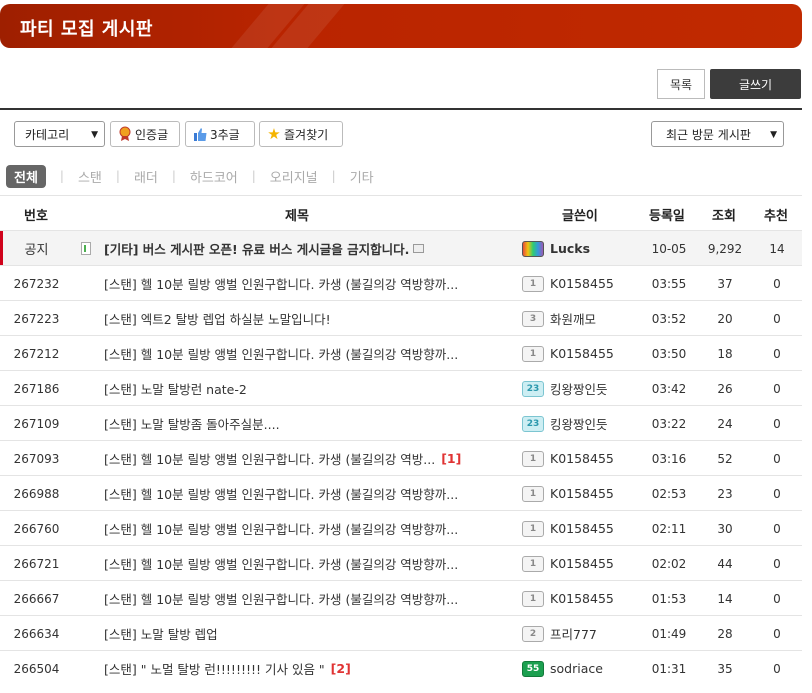 The image size is (812, 693). What do you see at coordinates (755, 84) in the screenshot?
I see `write-button: 글쓰기` at bounding box center [755, 84].